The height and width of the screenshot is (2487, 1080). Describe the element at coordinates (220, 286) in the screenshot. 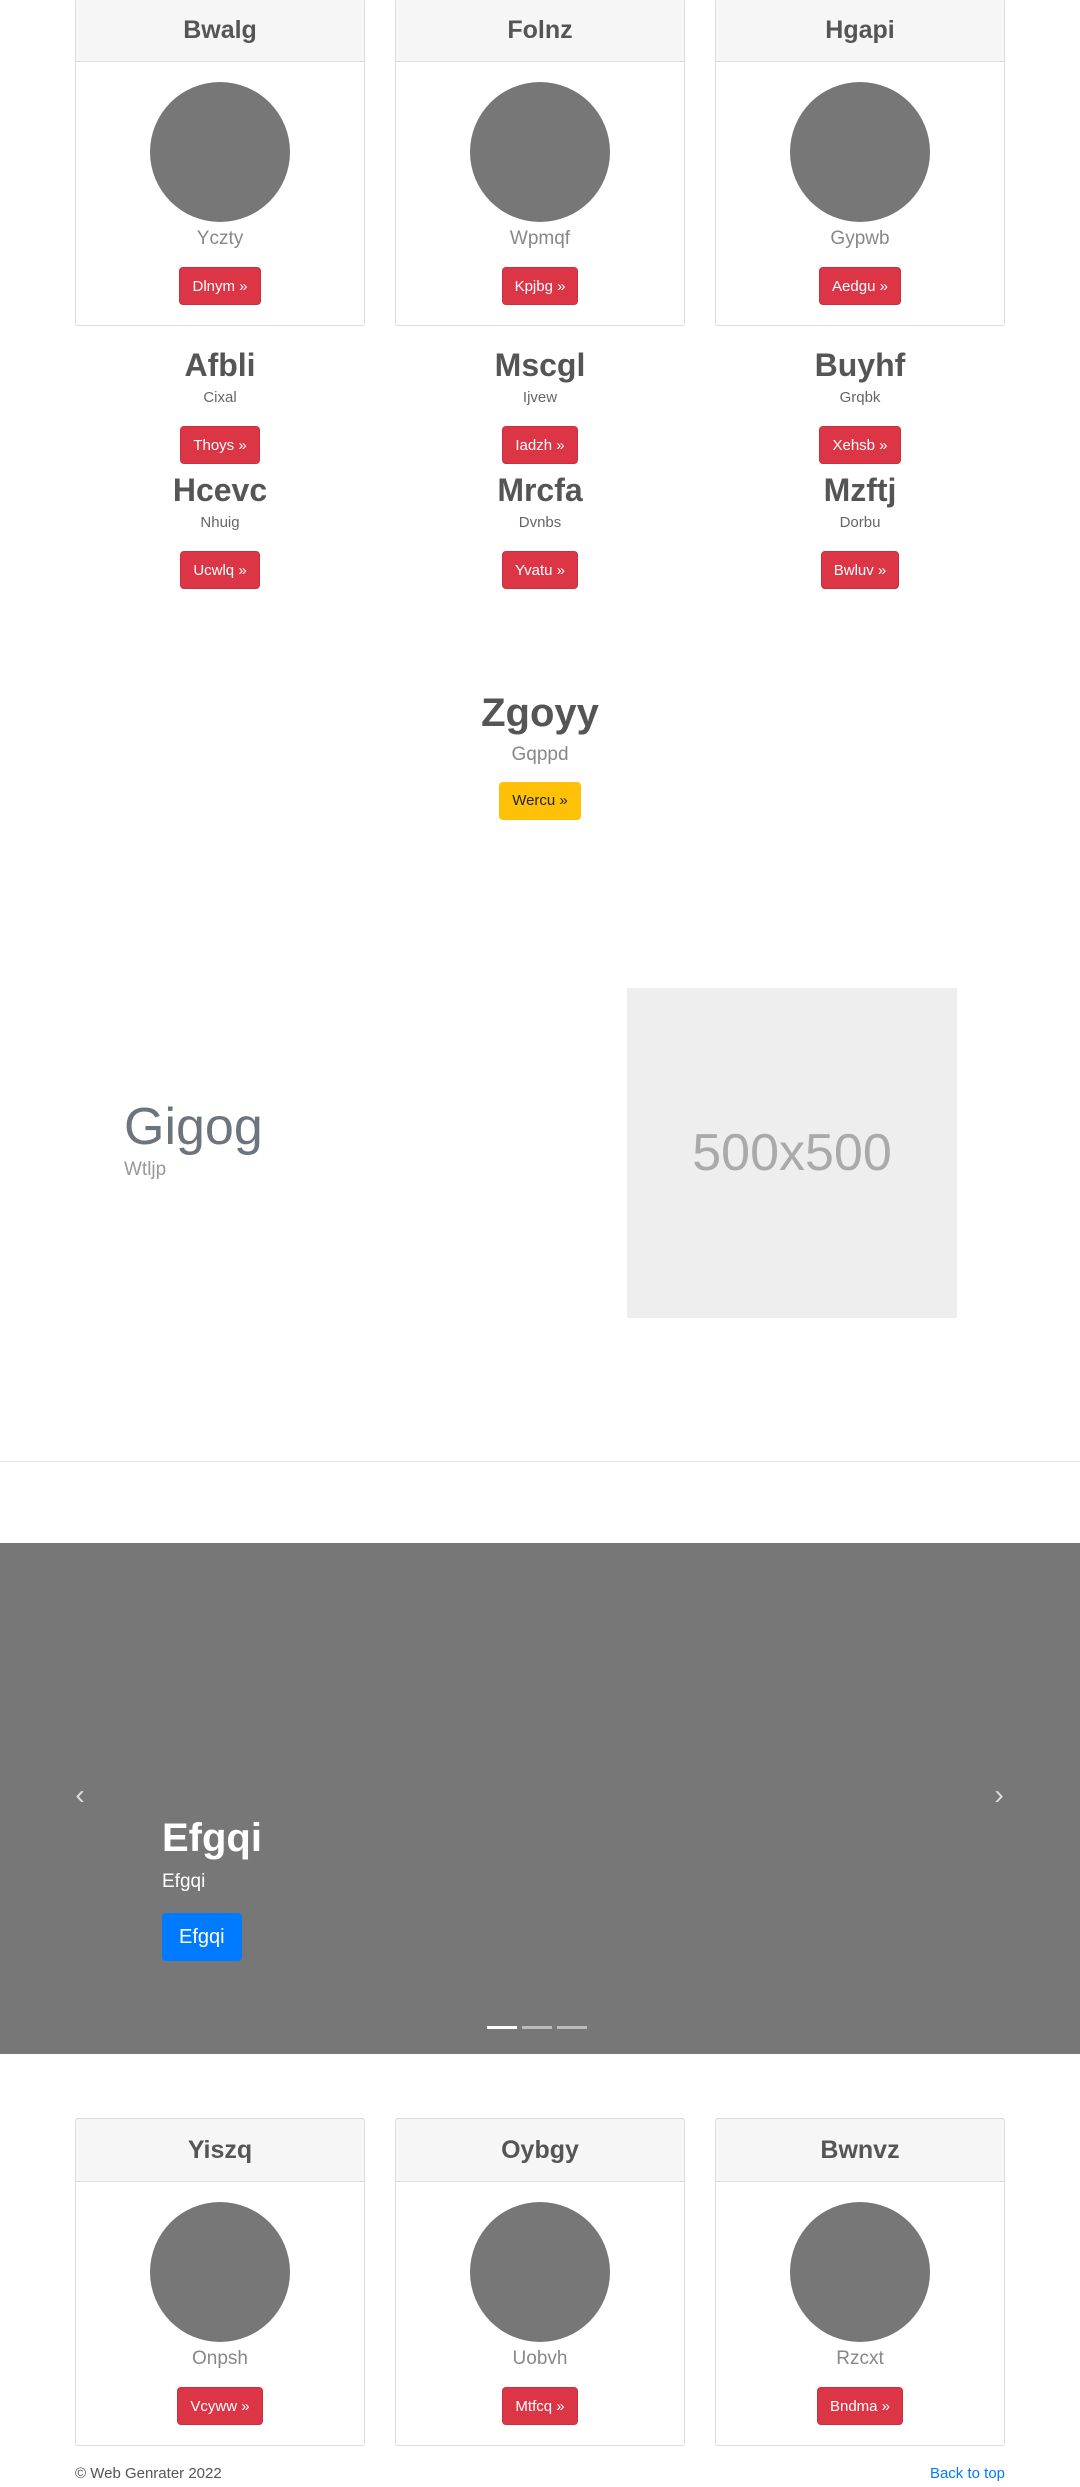

I see `card-button: Dlnym »` at that location.